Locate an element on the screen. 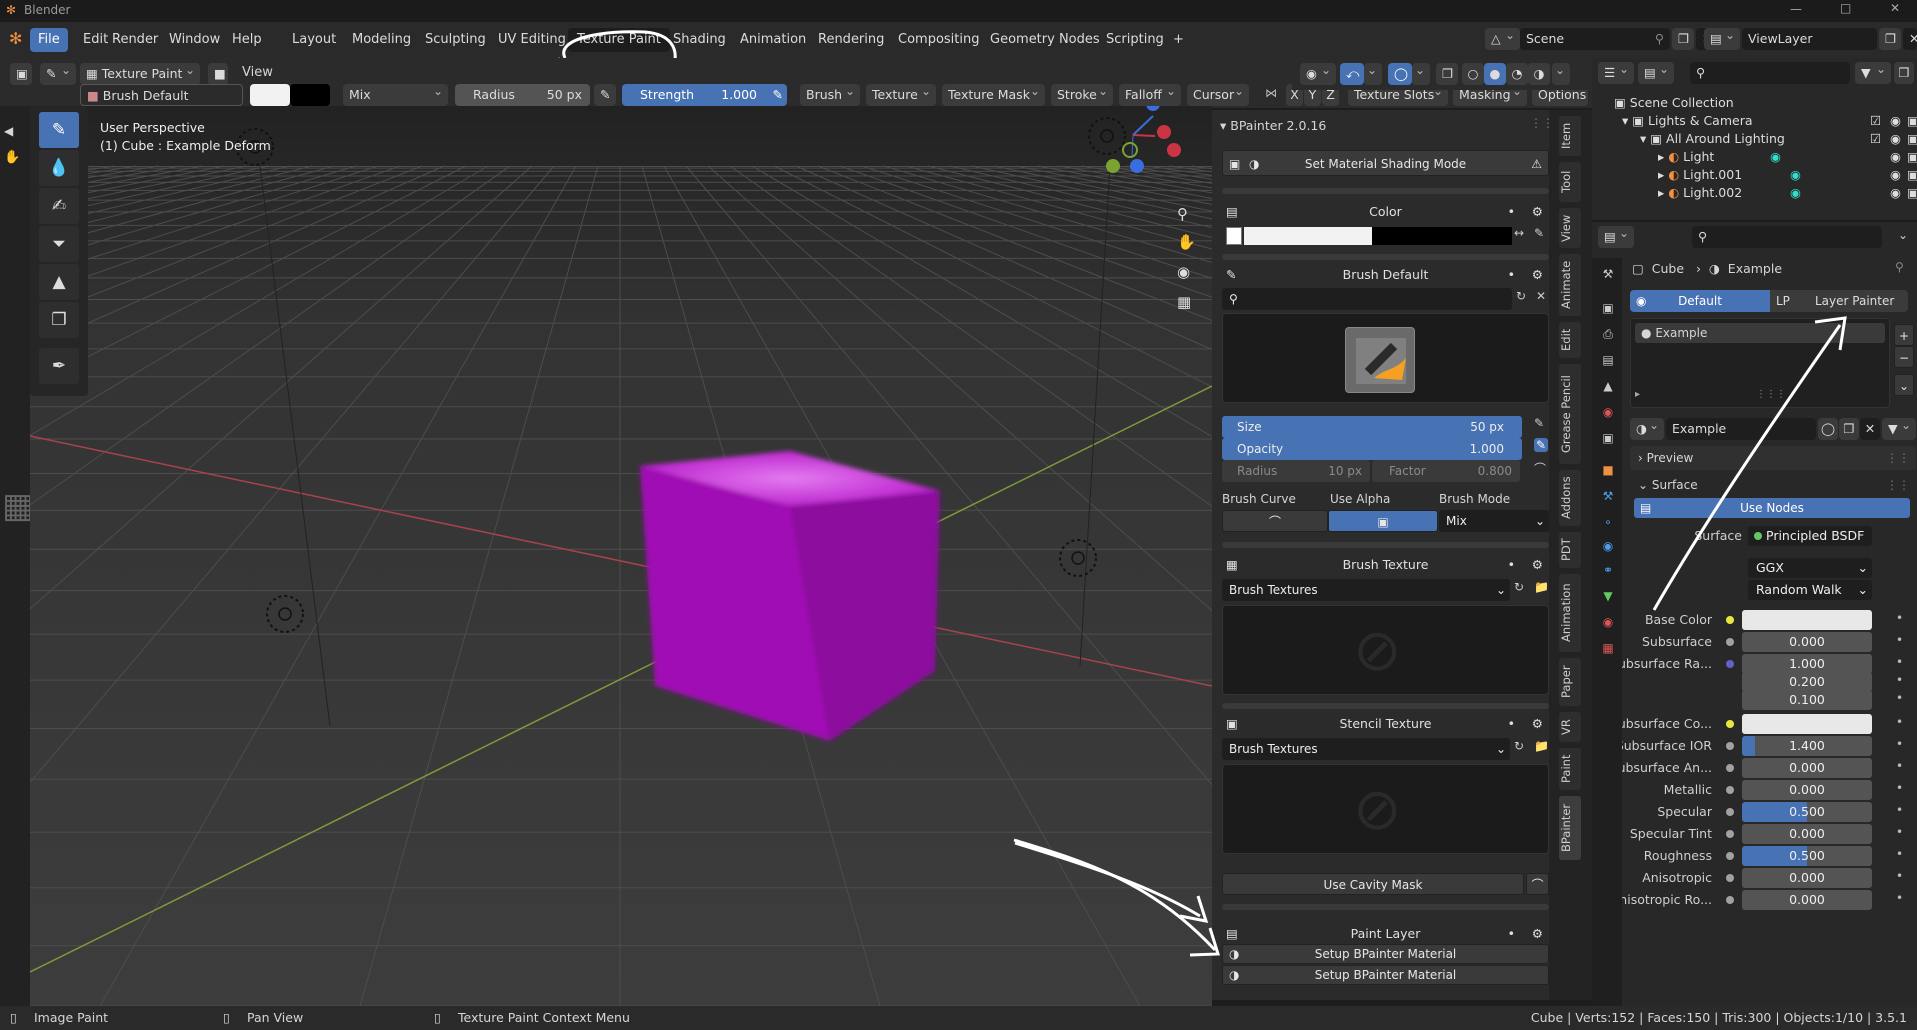  camera-icon: ◉ is located at coordinates (1183, 272).